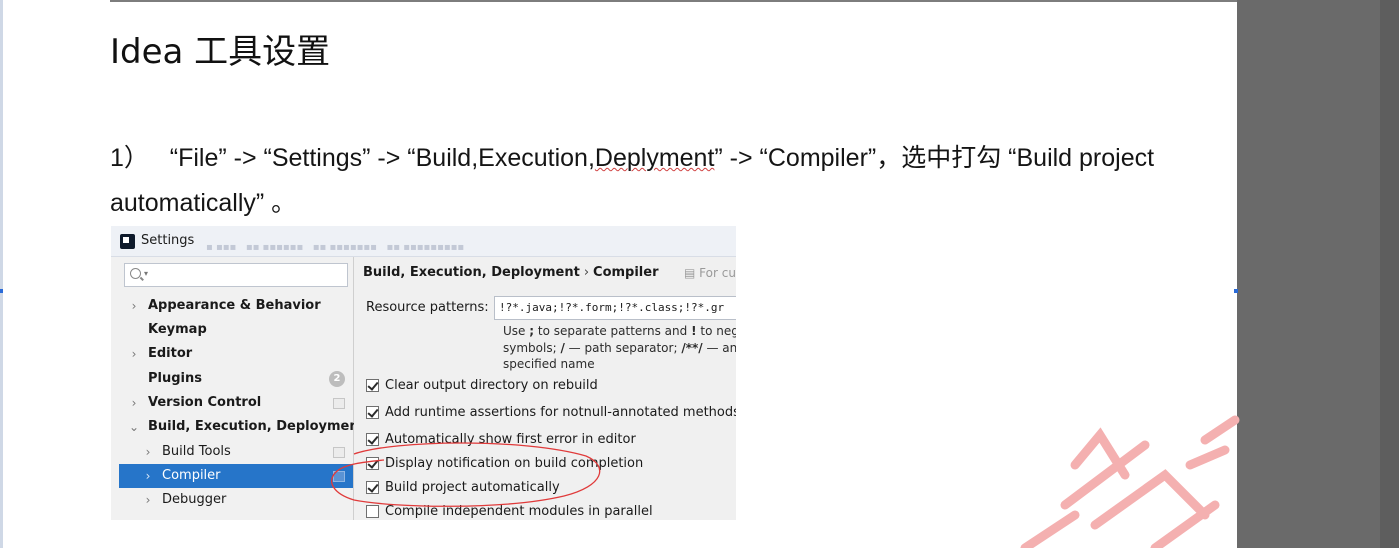  Describe the element at coordinates (256, 426) in the screenshot. I see `sidebar-item-label: Build, Execution, Deployment` at that location.